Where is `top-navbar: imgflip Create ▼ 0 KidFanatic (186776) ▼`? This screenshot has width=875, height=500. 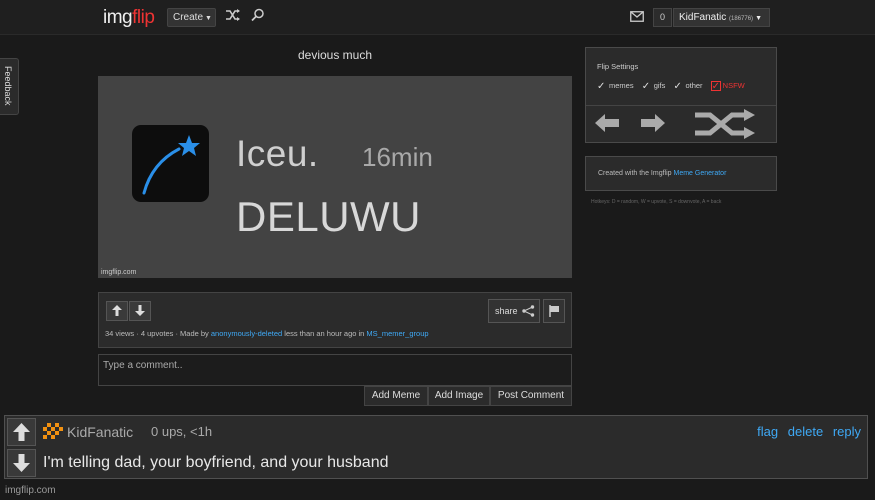
top-navbar: imgflip Create ▼ 0 KidFanatic (186776) ▼ is located at coordinates (437, 17).